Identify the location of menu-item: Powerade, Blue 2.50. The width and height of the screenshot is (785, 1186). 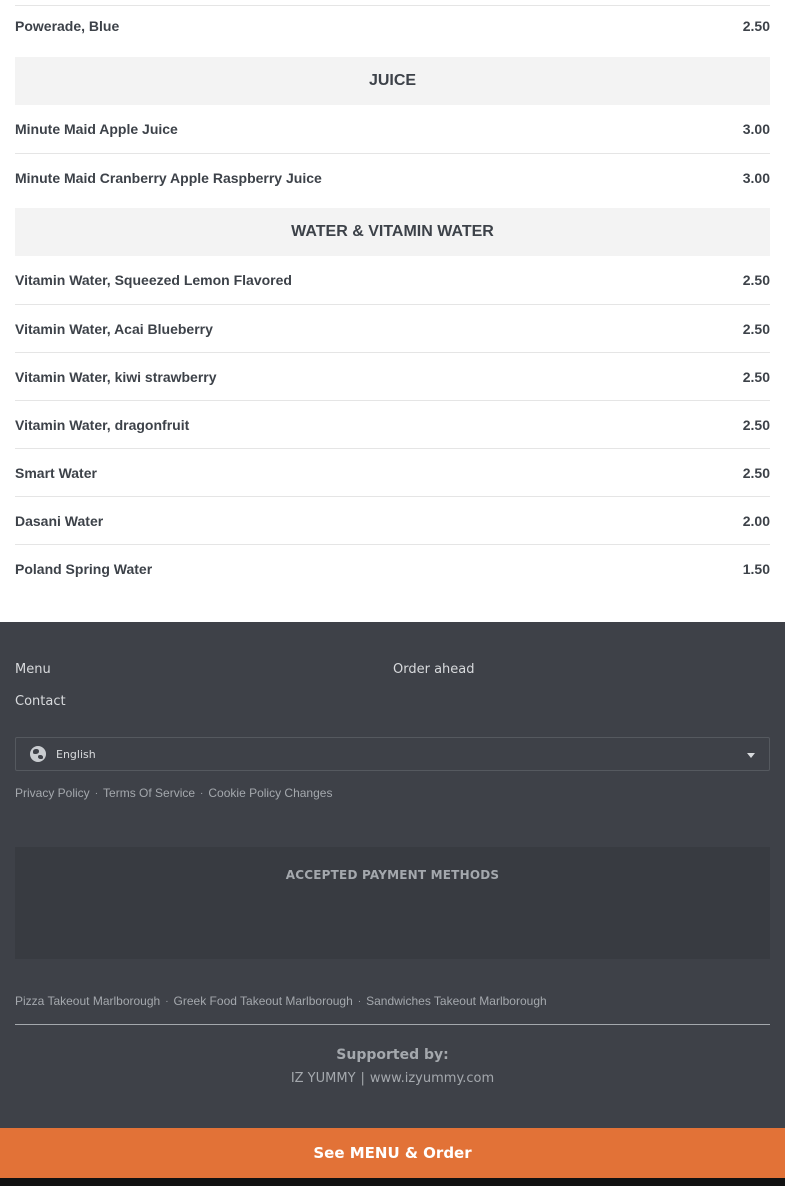
(392, 26).